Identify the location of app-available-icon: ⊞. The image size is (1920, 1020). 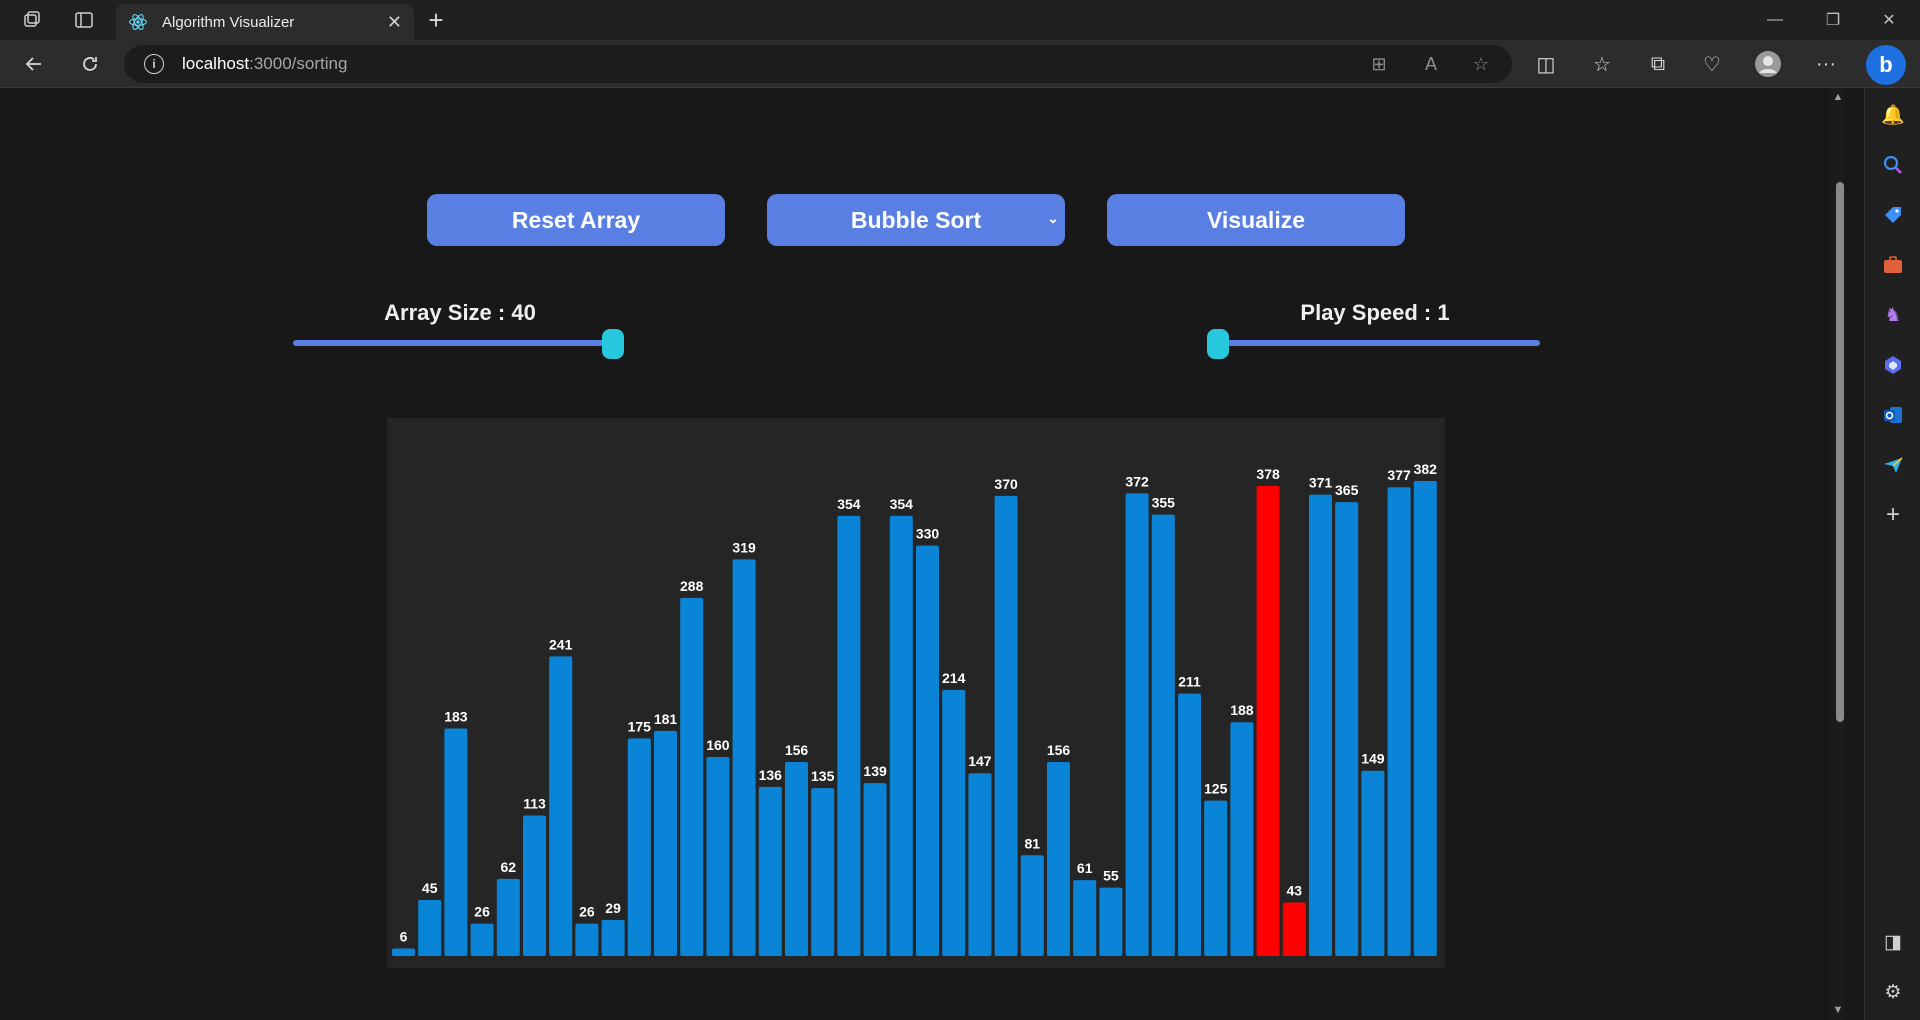
(1379, 64).